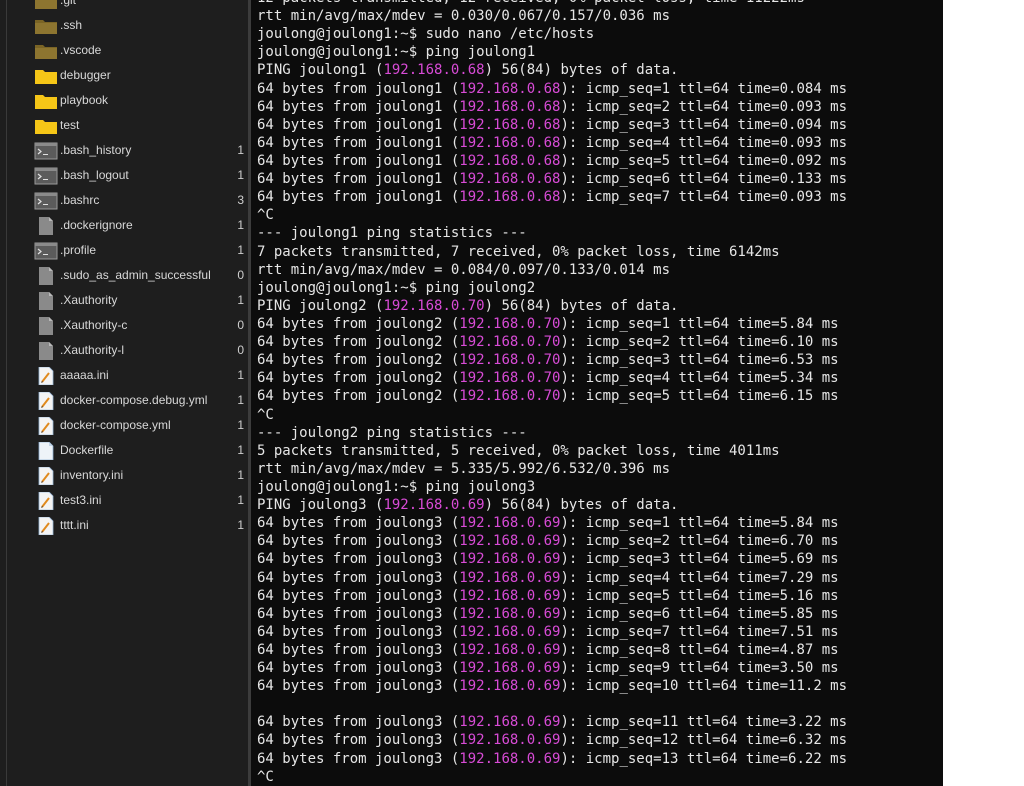 The height and width of the screenshot is (786, 1024). I want to click on file-item: .sudo_as_admin_successful 0, so click(124, 275).